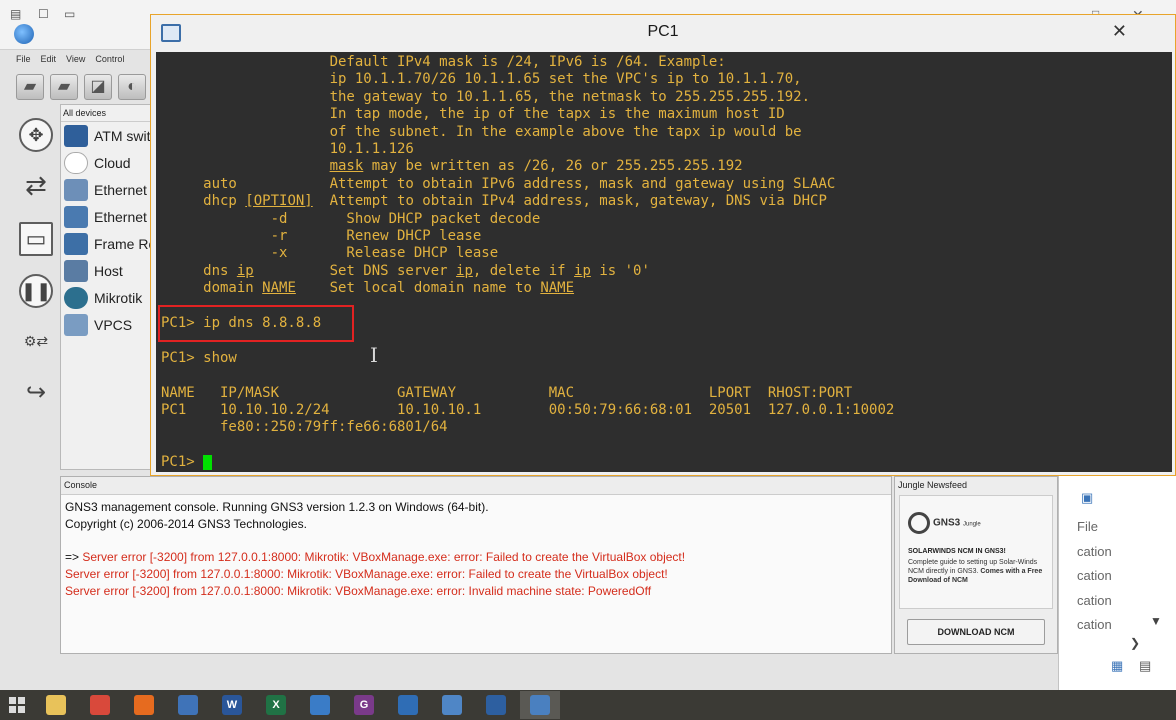  Describe the element at coordinates (15, 14) in the screenshot. I see `quick-access-icon: ▤` at that location.